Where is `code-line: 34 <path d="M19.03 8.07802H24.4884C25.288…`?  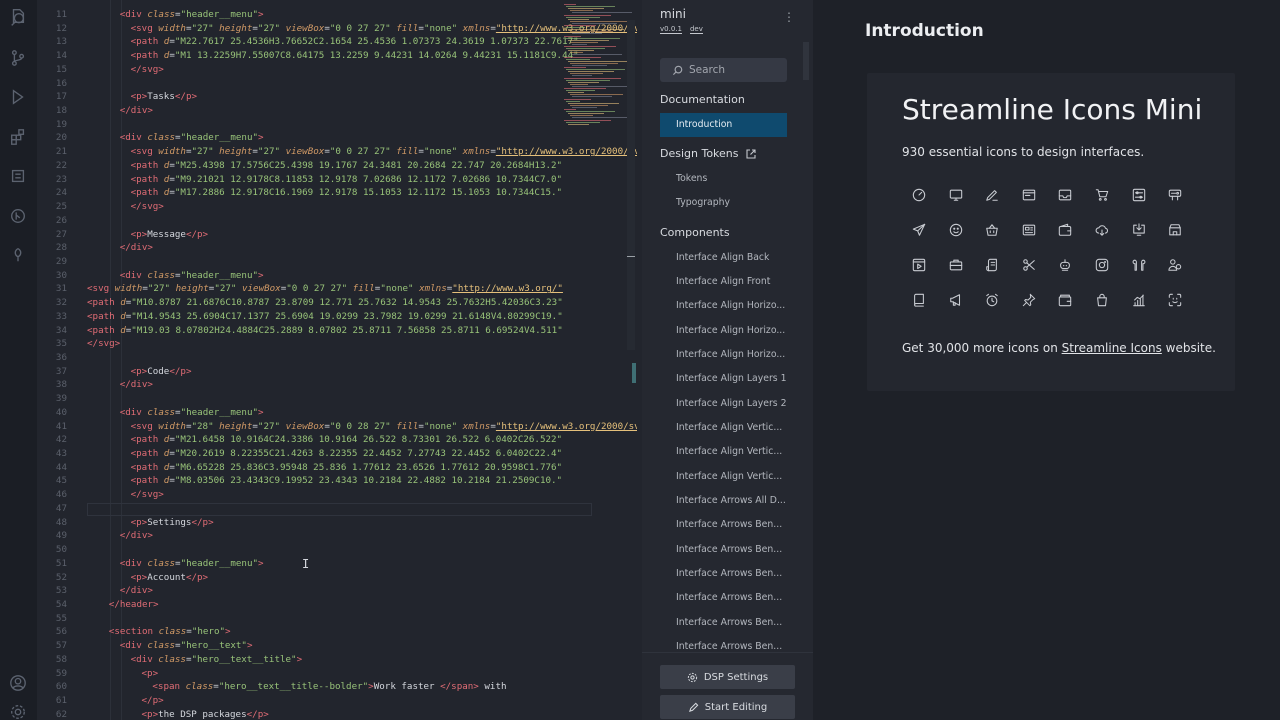
code-line: 34 <path d="M19.03 8.07802H24.4884C25.288… is located at coordinates (337, 331).